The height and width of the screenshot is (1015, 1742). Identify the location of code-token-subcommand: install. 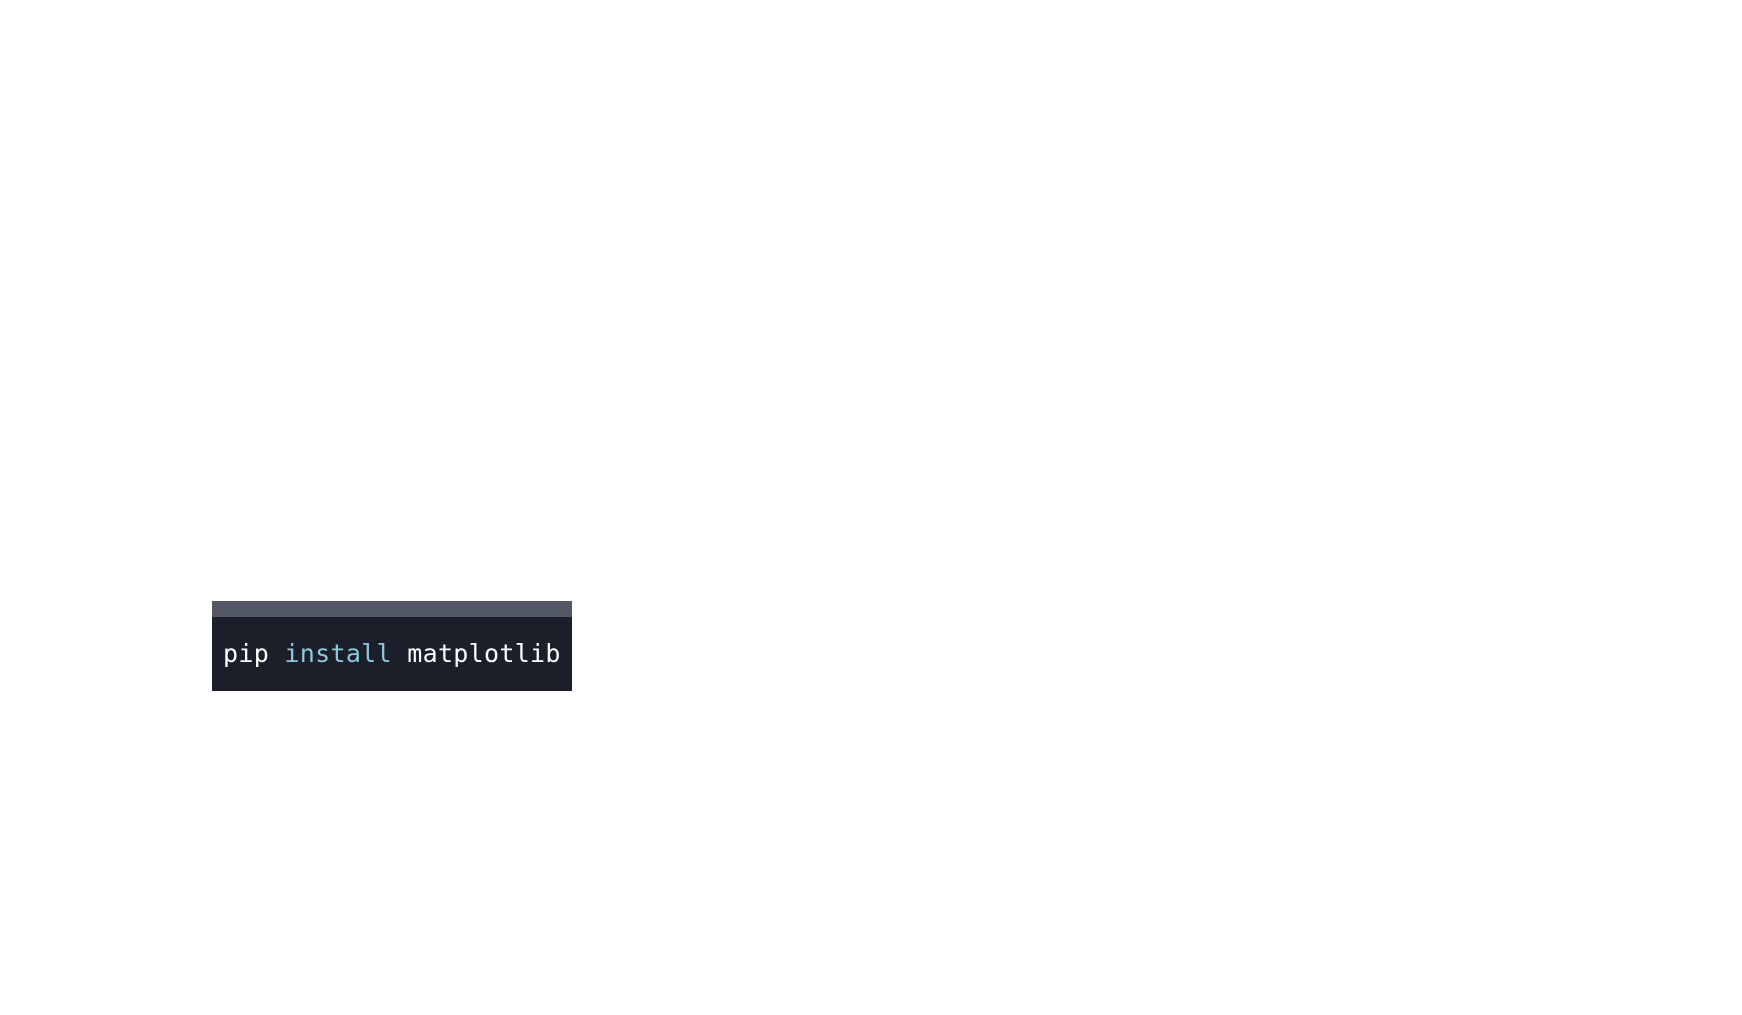
(338, 653).